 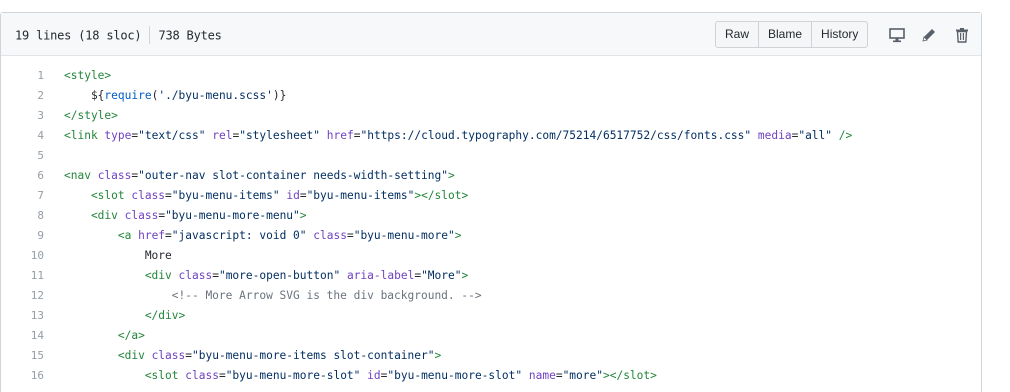 What do you see at coordinates (491, 76) in the screenshot?
I see `code-line: 1 <style>` at bounding box center [491, 76].